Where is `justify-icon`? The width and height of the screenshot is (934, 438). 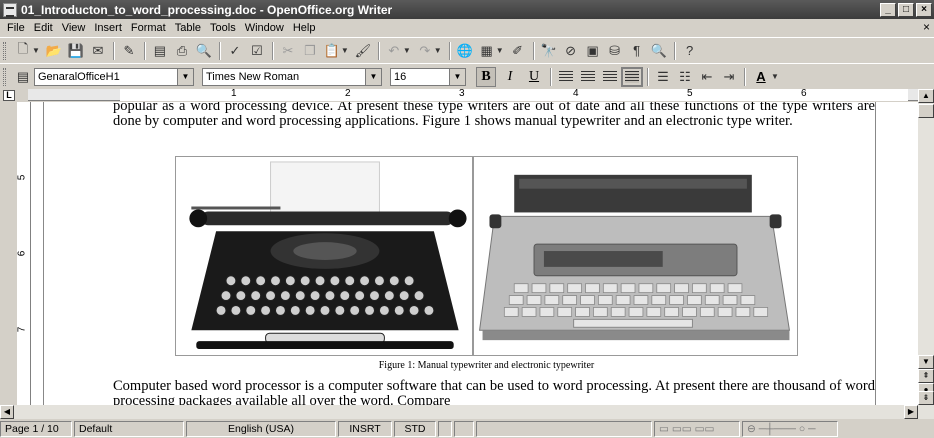 justify-icon is located at coordinates (632, 76).